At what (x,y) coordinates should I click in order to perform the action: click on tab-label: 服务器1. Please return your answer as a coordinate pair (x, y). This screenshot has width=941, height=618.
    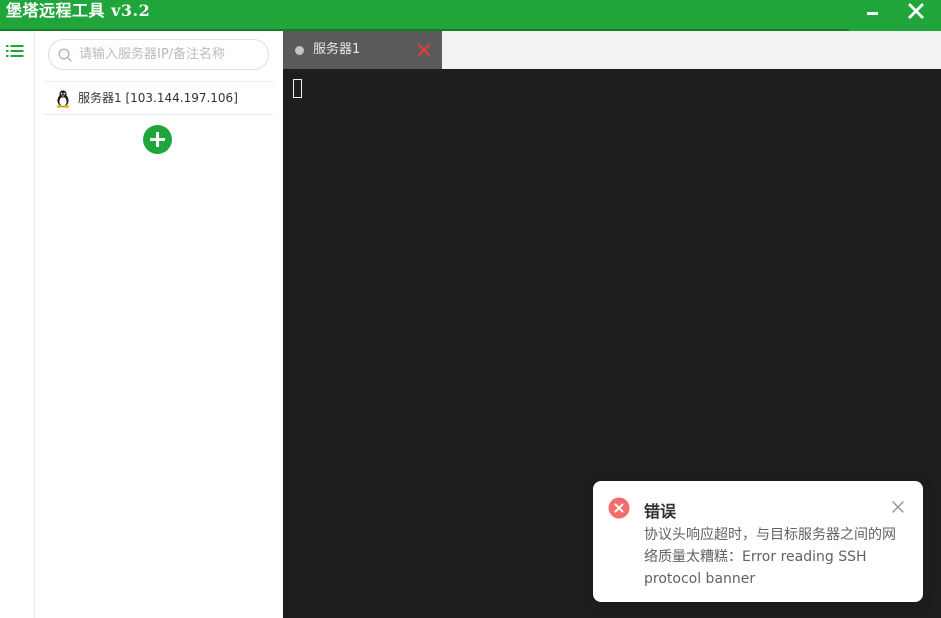
    Looking at the image, I should click on (337, 49).